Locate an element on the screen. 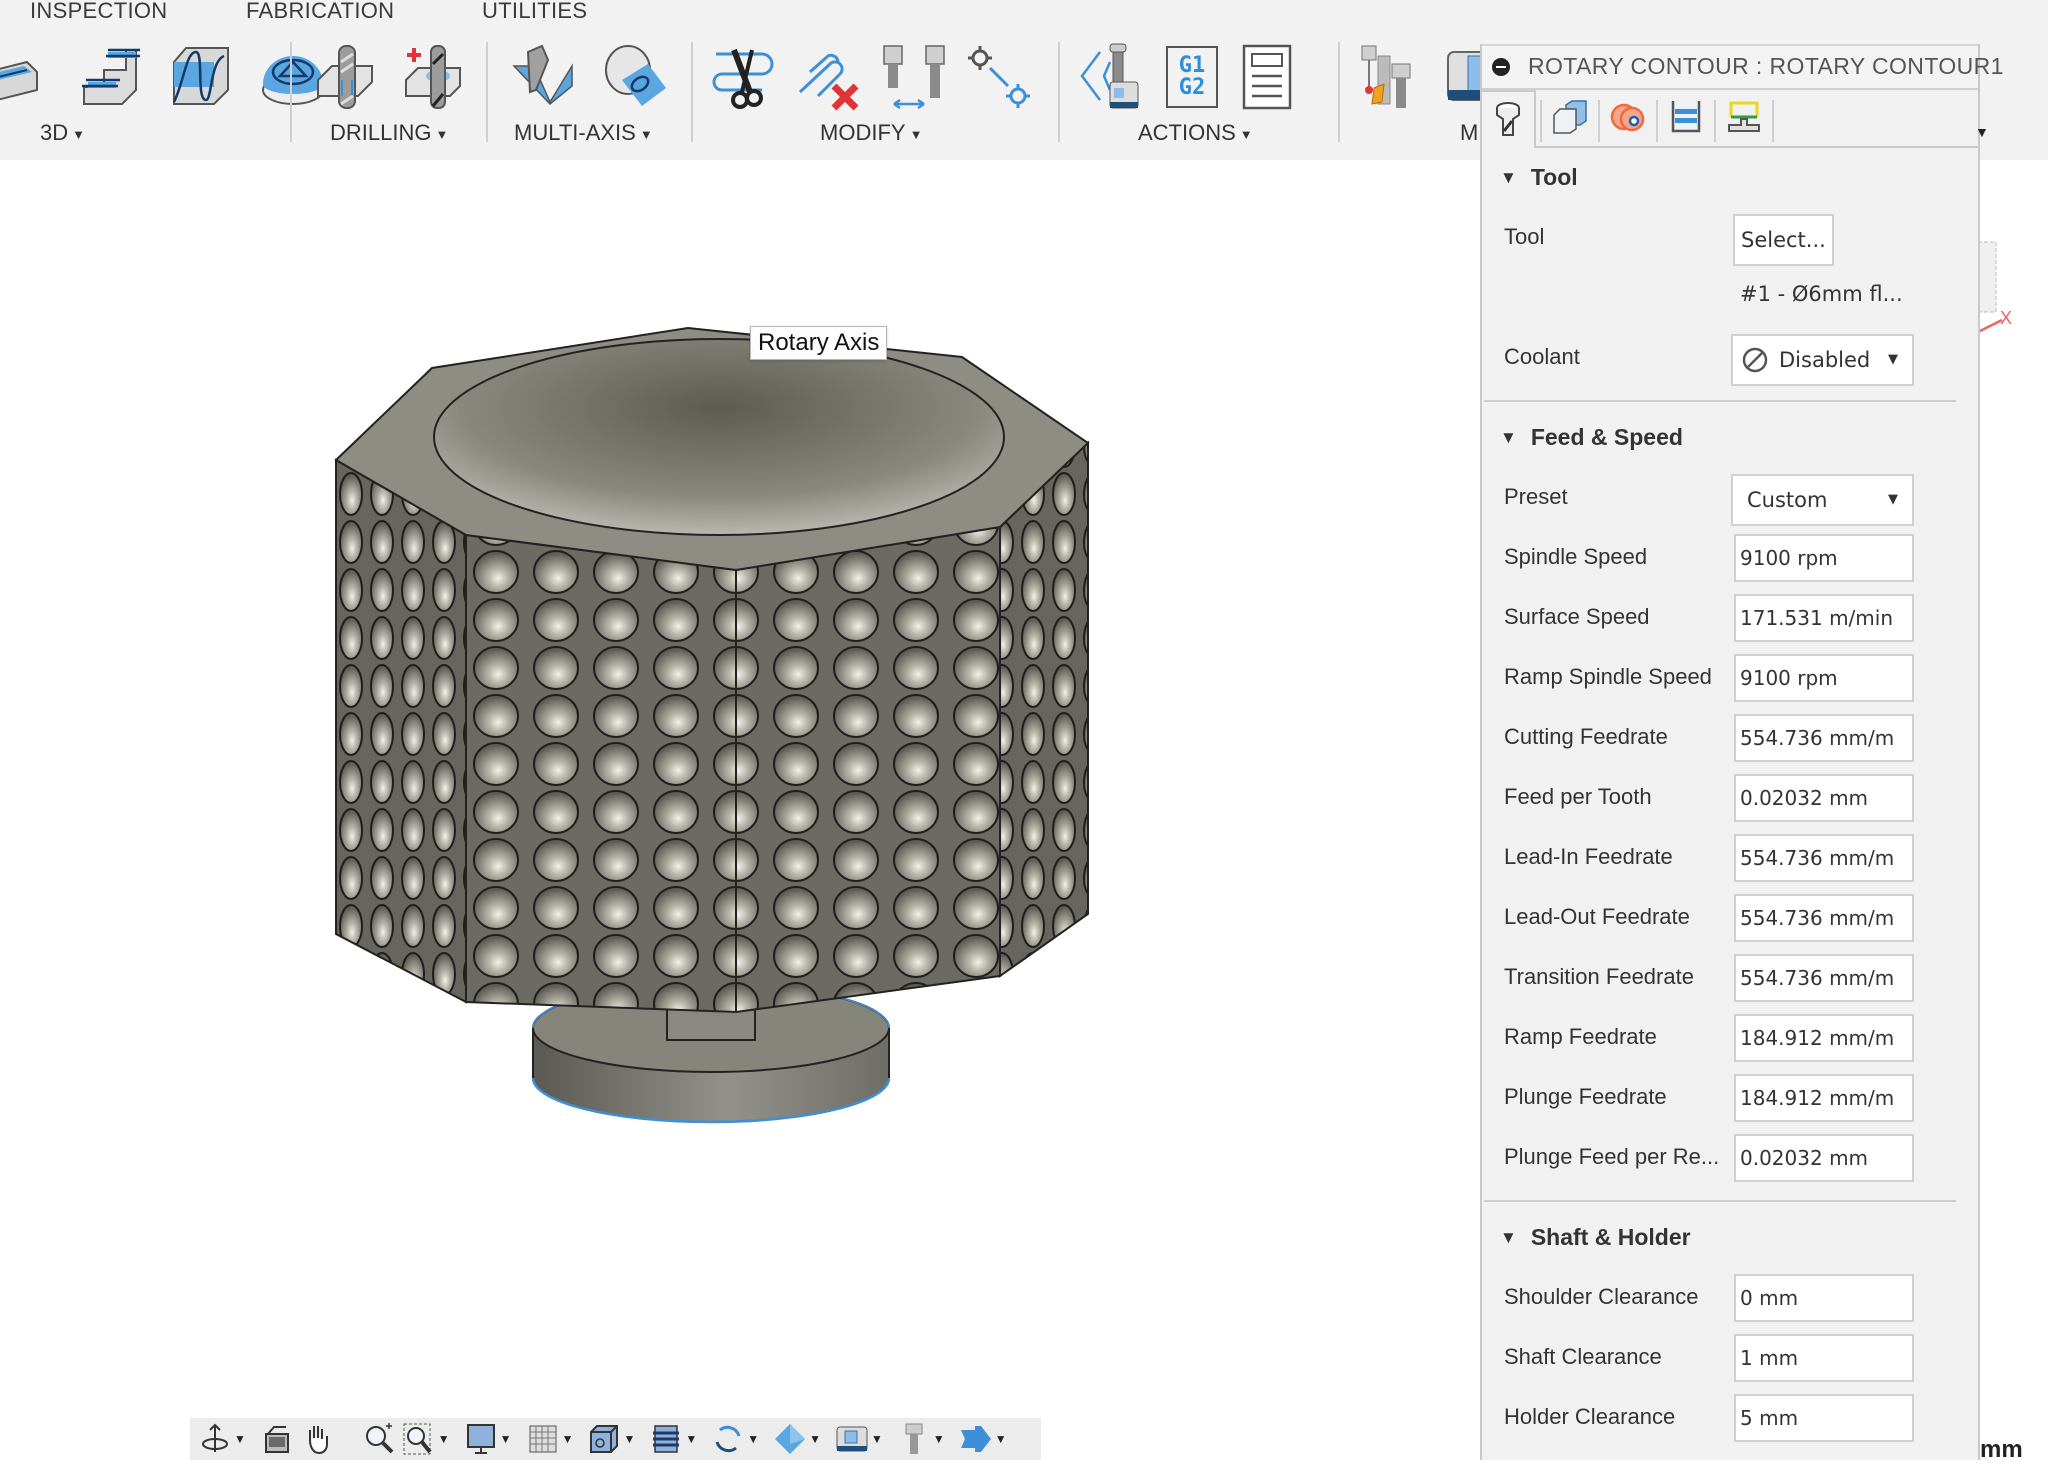  trim-toolpath-icon is located at coordinates (747, 77).